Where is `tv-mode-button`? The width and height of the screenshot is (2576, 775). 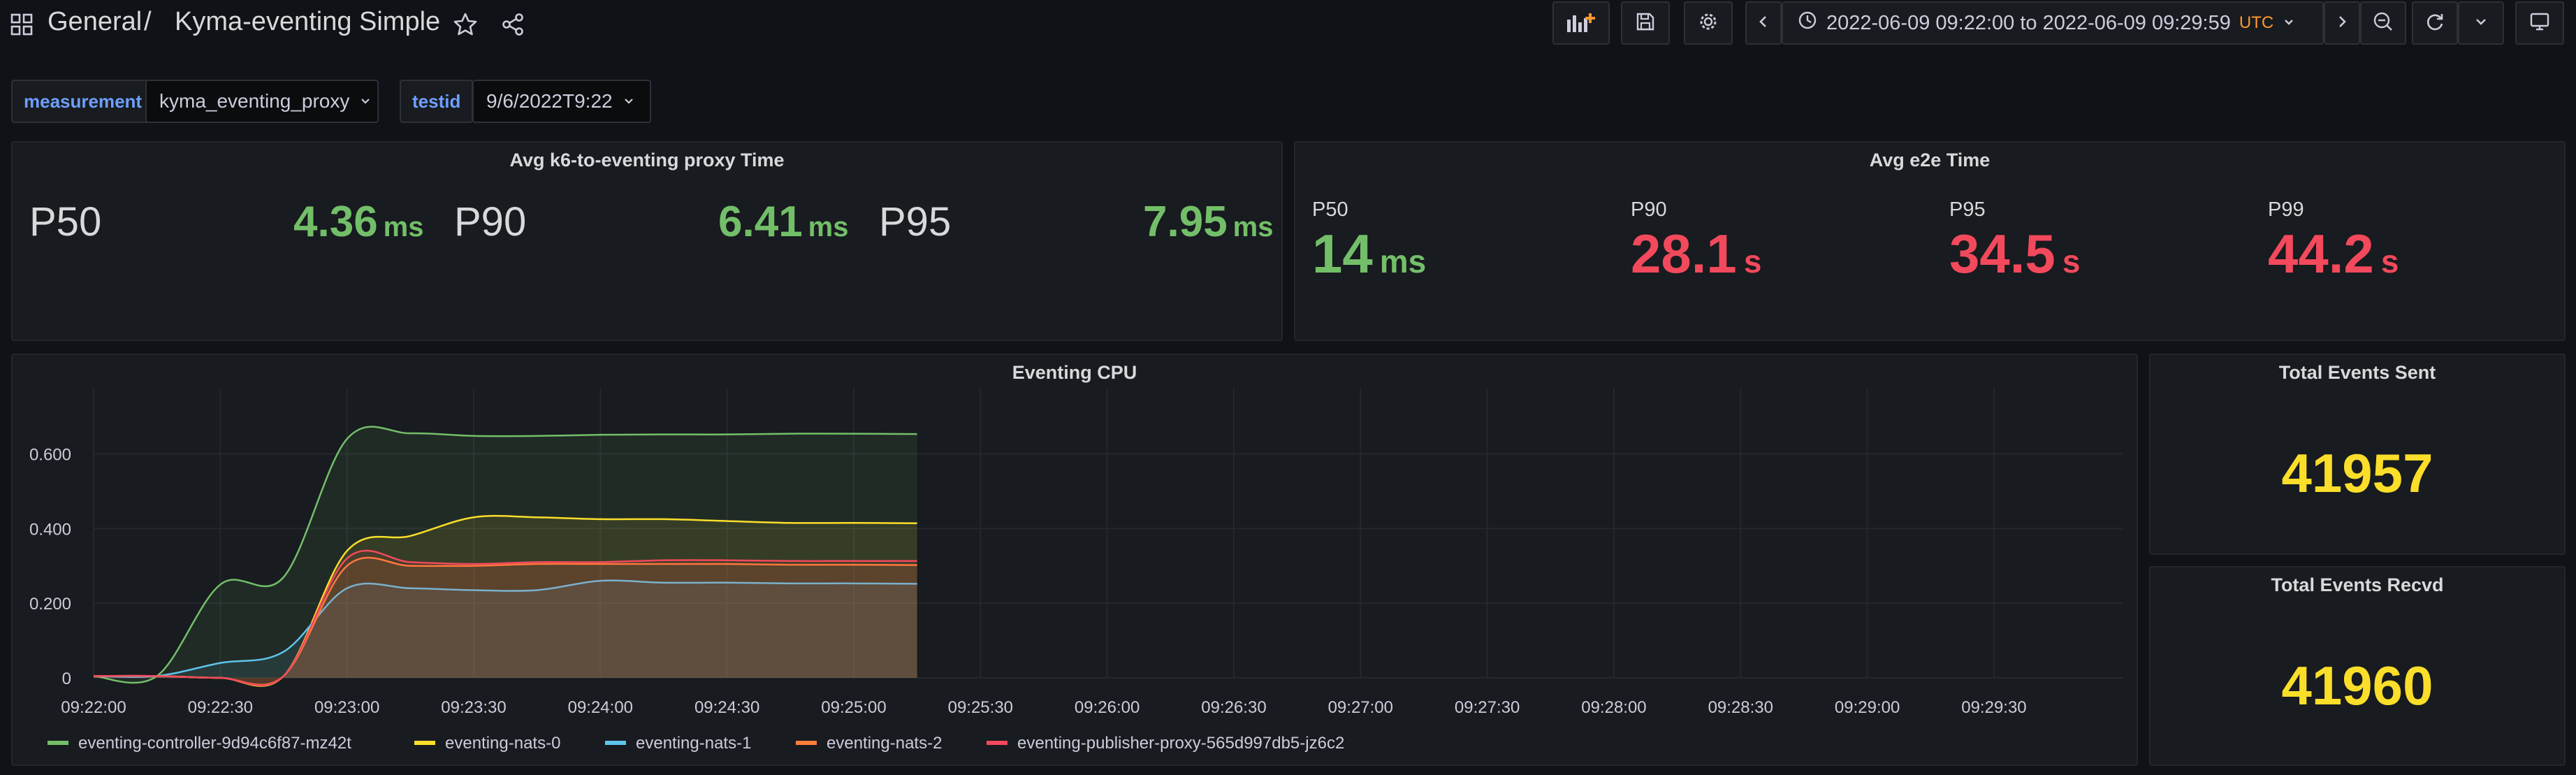 tv-mode-button is located at coordinates (2539, 23).